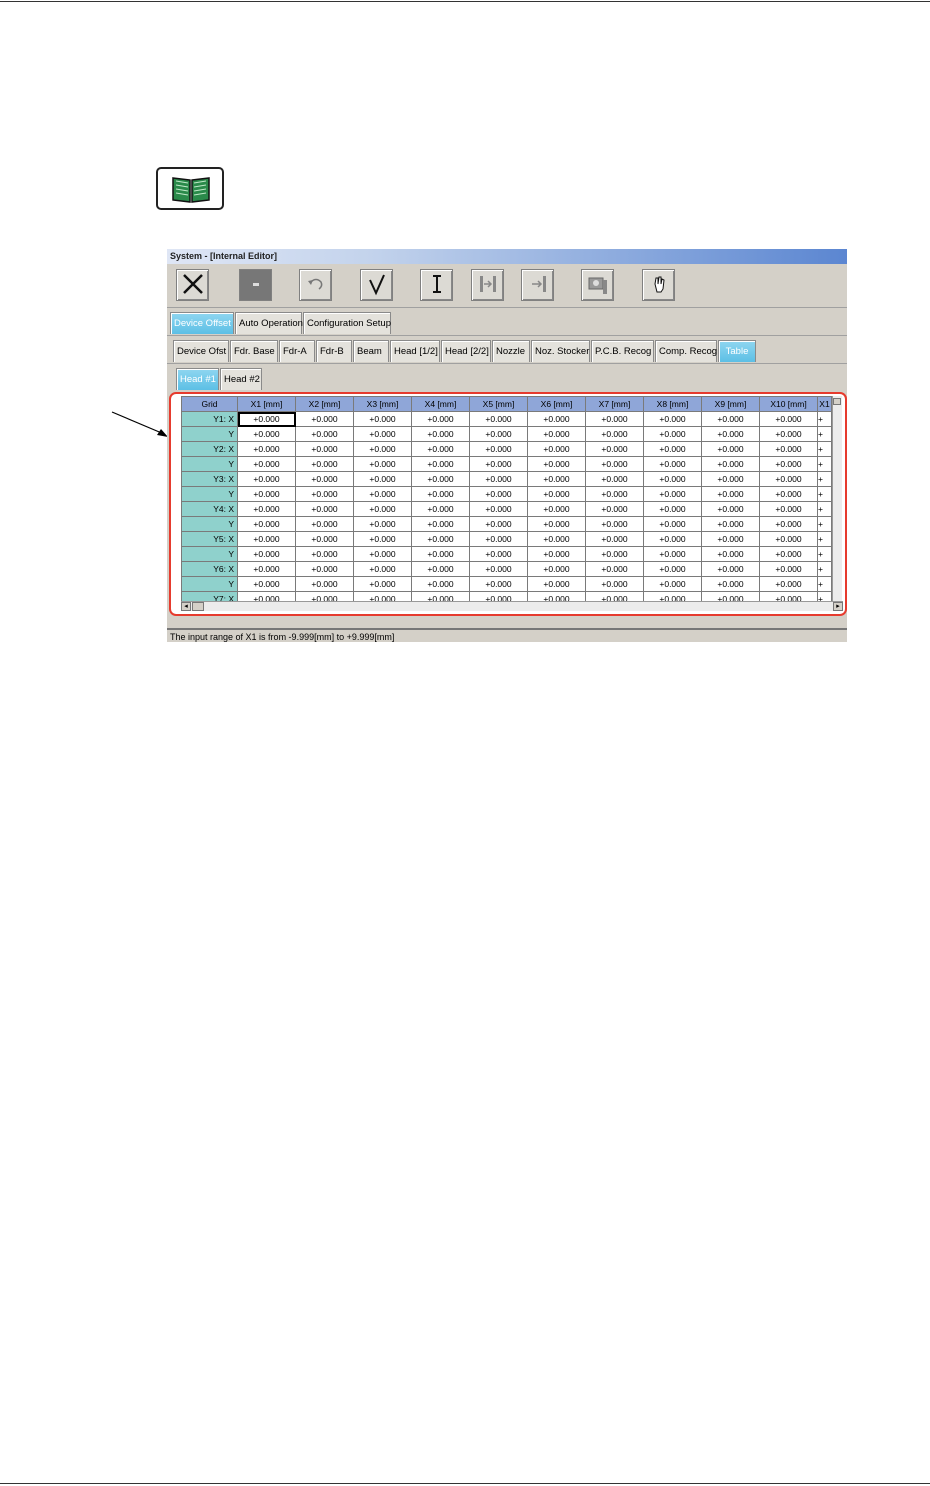 The image size is (930, 1486). Describe the element at coordinates (186, 606) in the screenshot. I see `scroll-left-button: ◂` at that location.